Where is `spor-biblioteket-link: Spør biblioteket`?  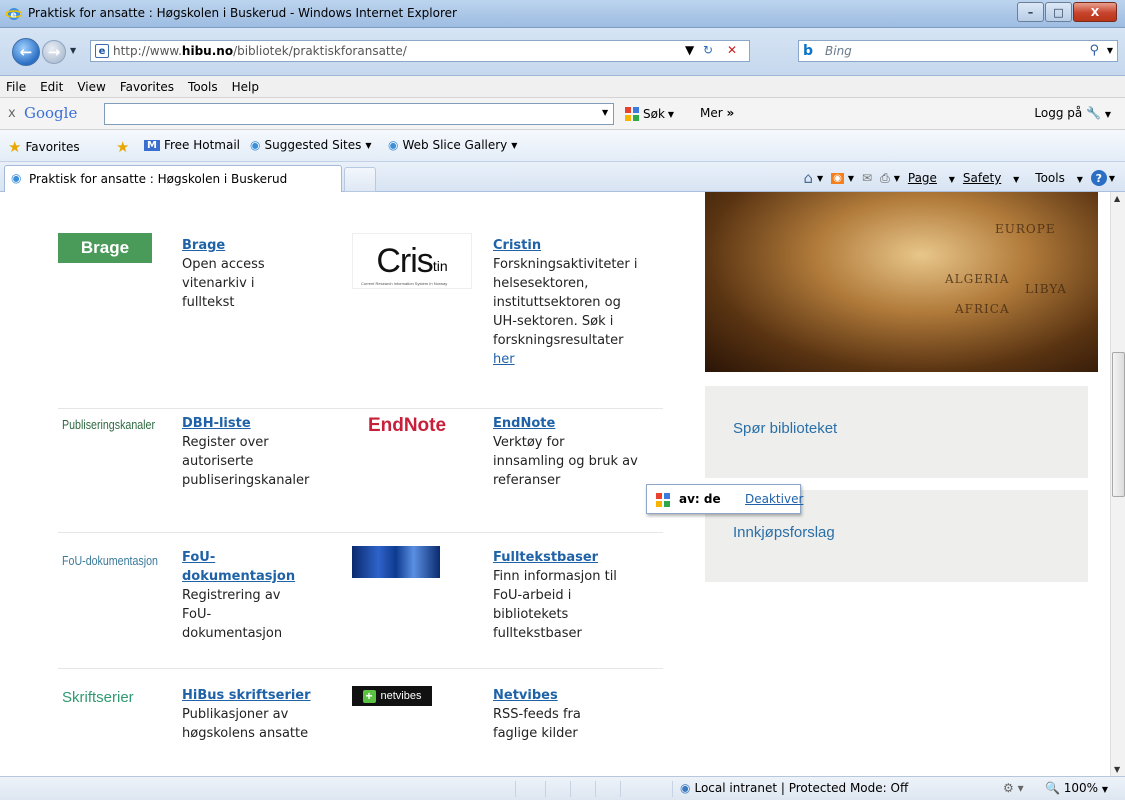 spor-biblioteket-link: Spør biblioteket is located at coordinates (785, 428).